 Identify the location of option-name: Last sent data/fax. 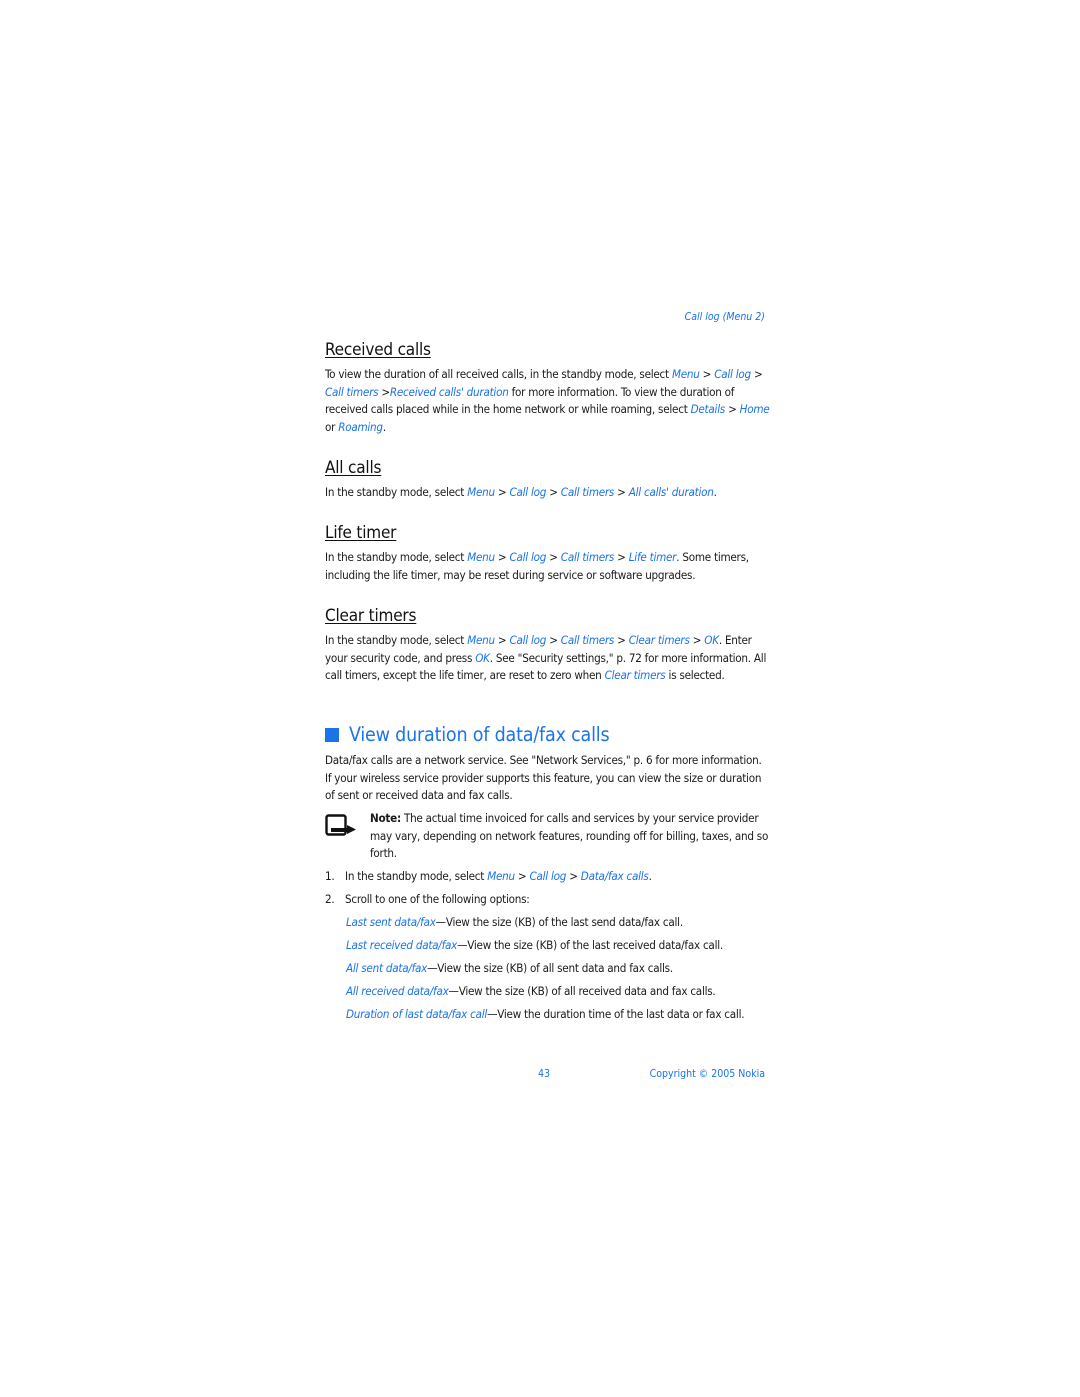
(391, 922).